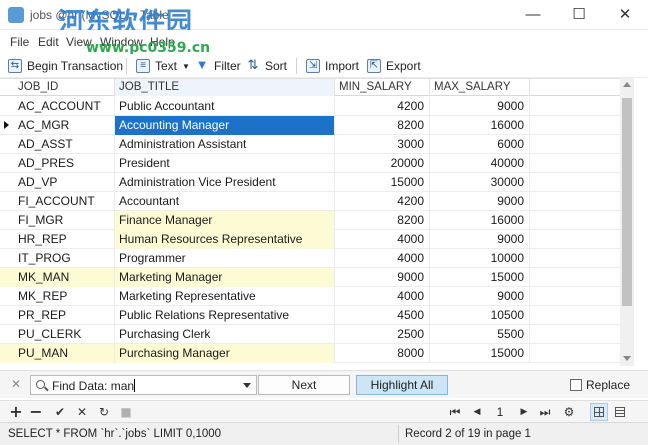 The image size is (648, 445). What do you see at coordinates (480, 182) in the screenshot?
I see `cell-max-salary: 30000` at bounding box center [480, 182].